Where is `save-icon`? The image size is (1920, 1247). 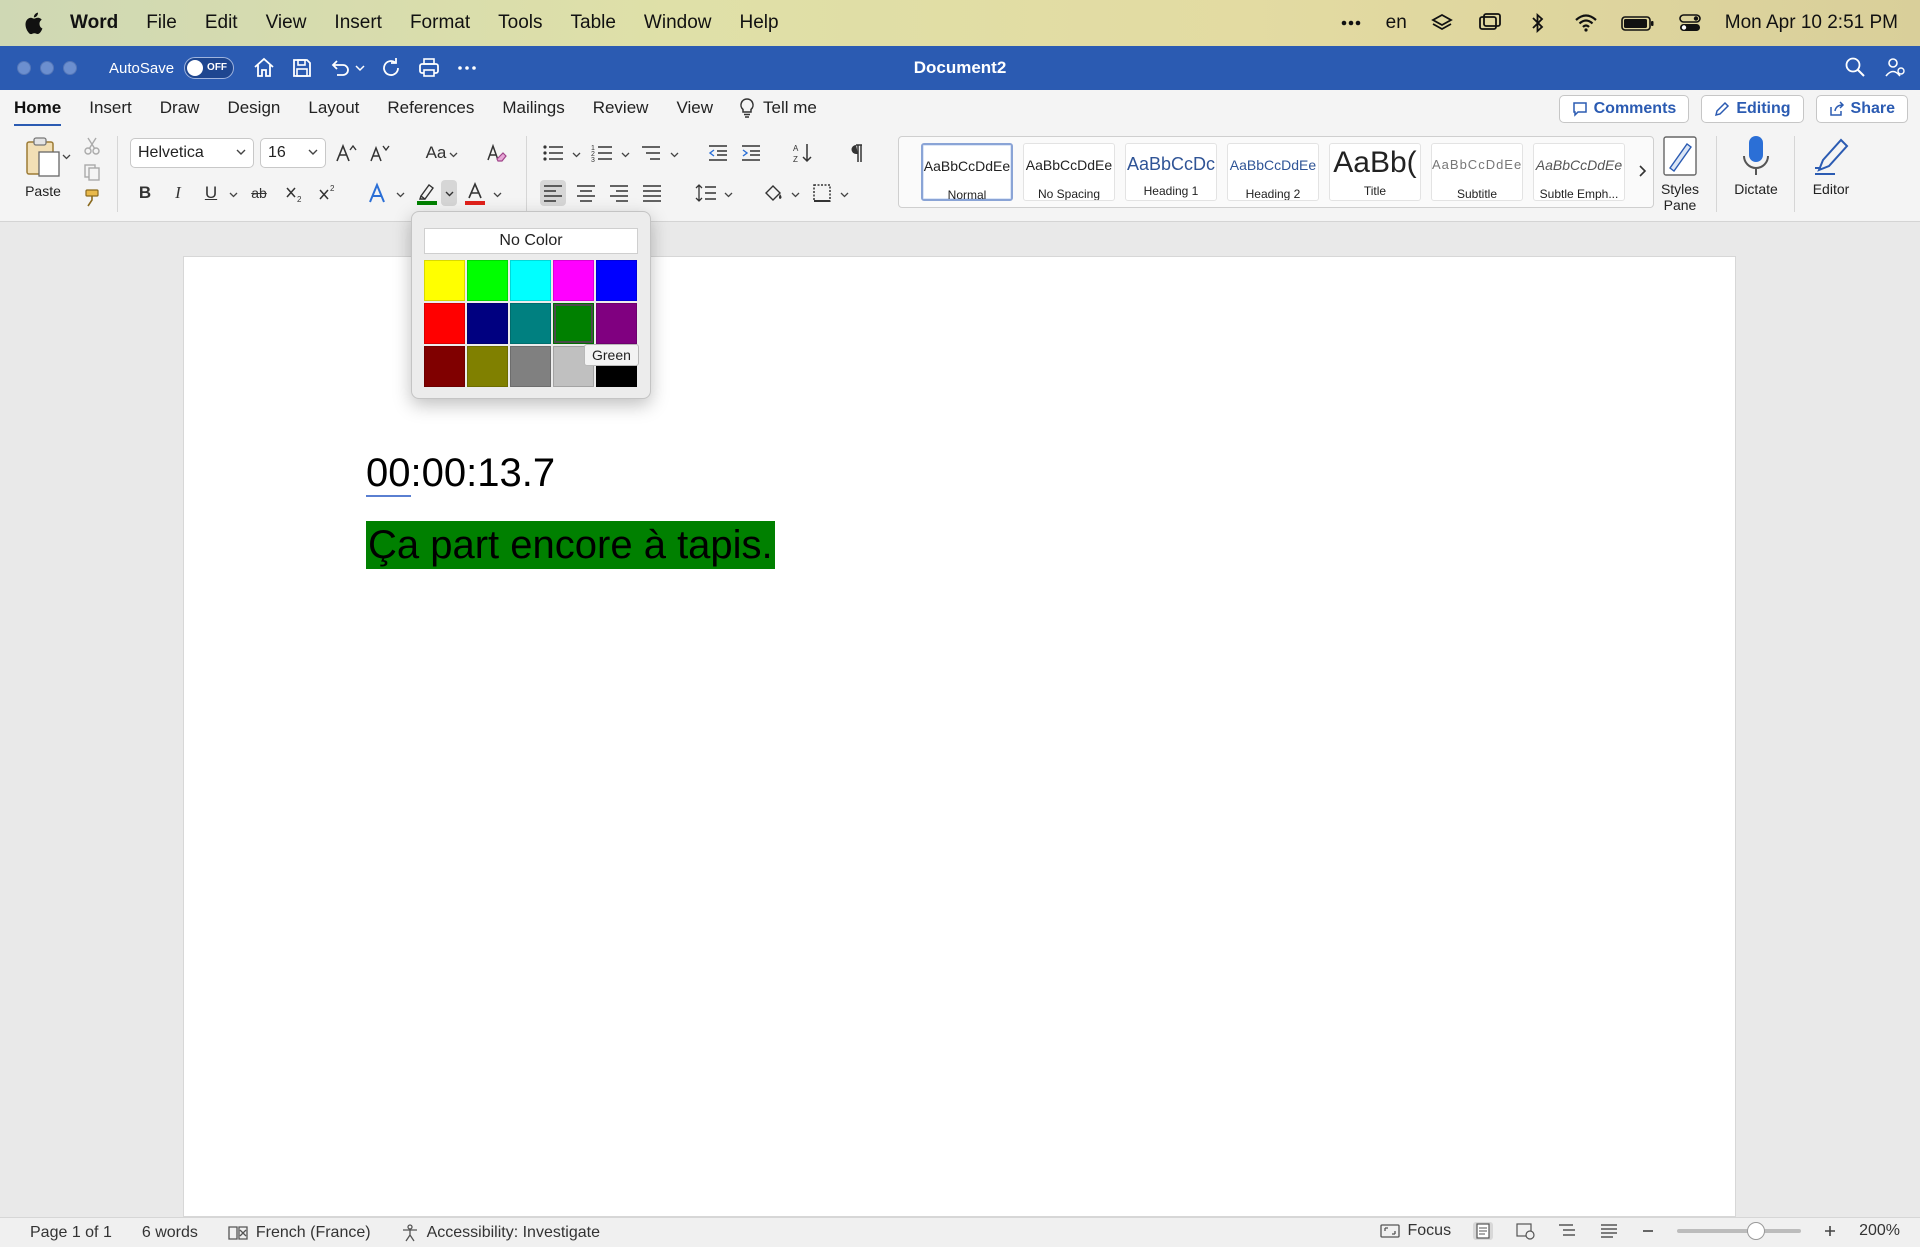
save-icon is located at coordinates (302, 68).